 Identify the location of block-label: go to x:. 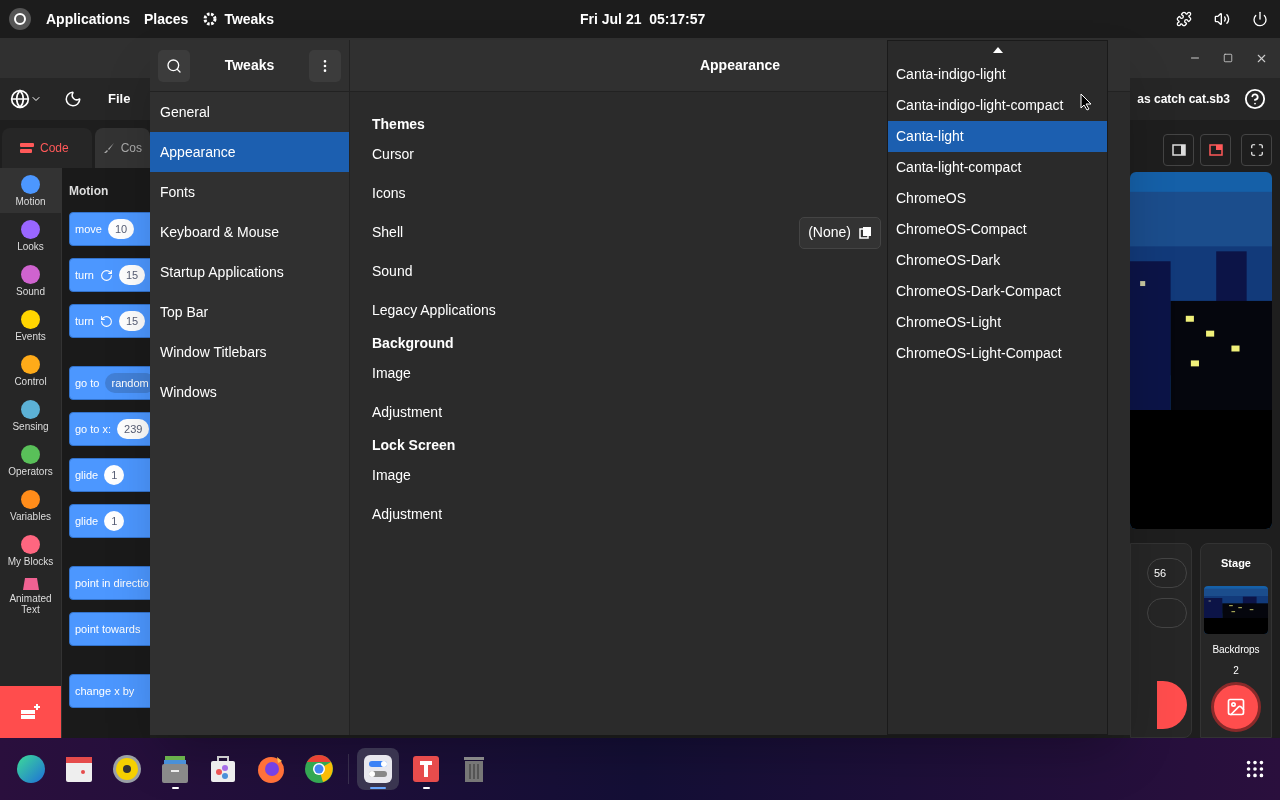
(93, 429).